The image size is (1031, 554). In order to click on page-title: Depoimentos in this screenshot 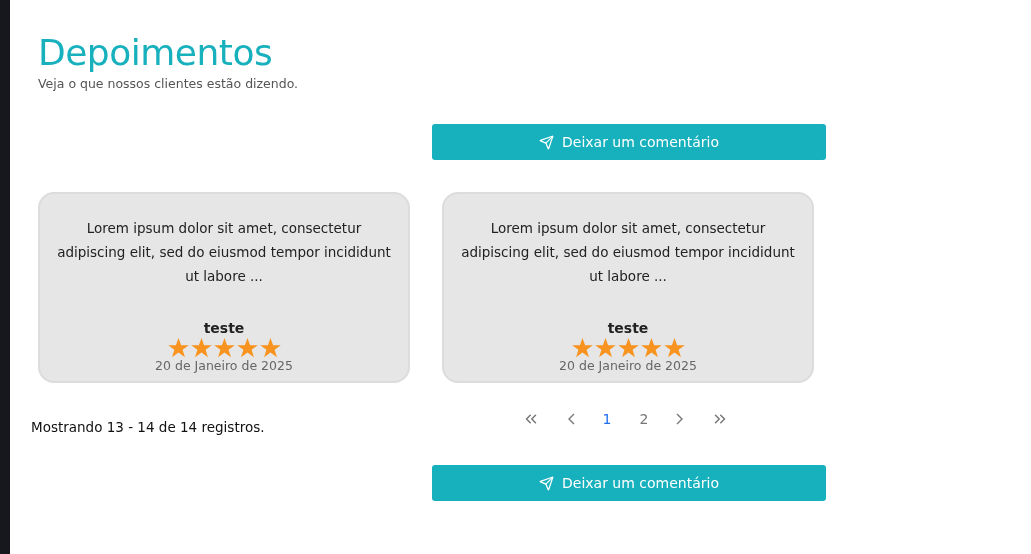, I will do `click(156, 53)`.